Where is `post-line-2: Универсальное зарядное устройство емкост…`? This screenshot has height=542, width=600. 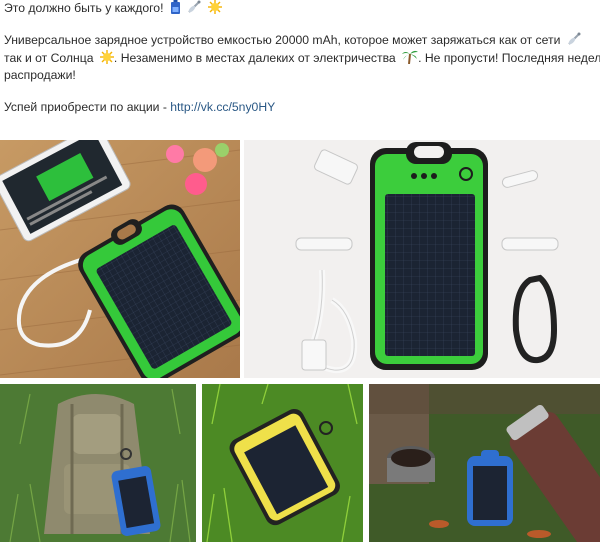 post-line-2: Универсальное зарядное устройство емкост… is located at coordinates (302, 40).